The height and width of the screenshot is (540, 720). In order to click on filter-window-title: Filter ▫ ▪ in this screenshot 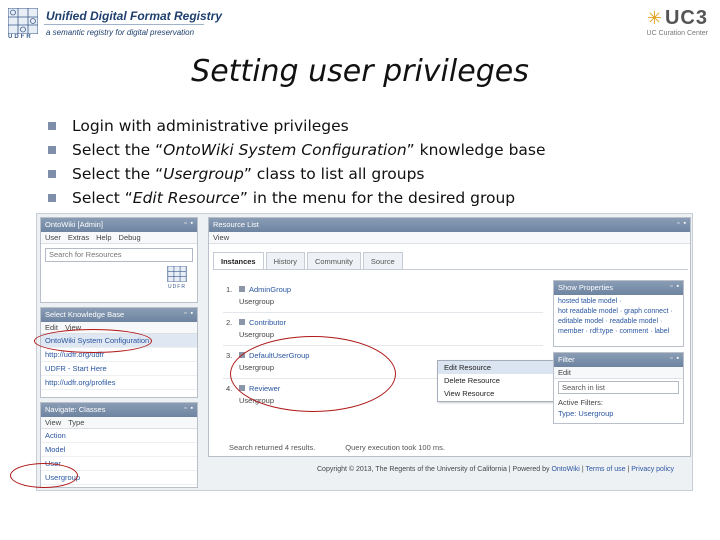, I will do `click(618, 360)`.